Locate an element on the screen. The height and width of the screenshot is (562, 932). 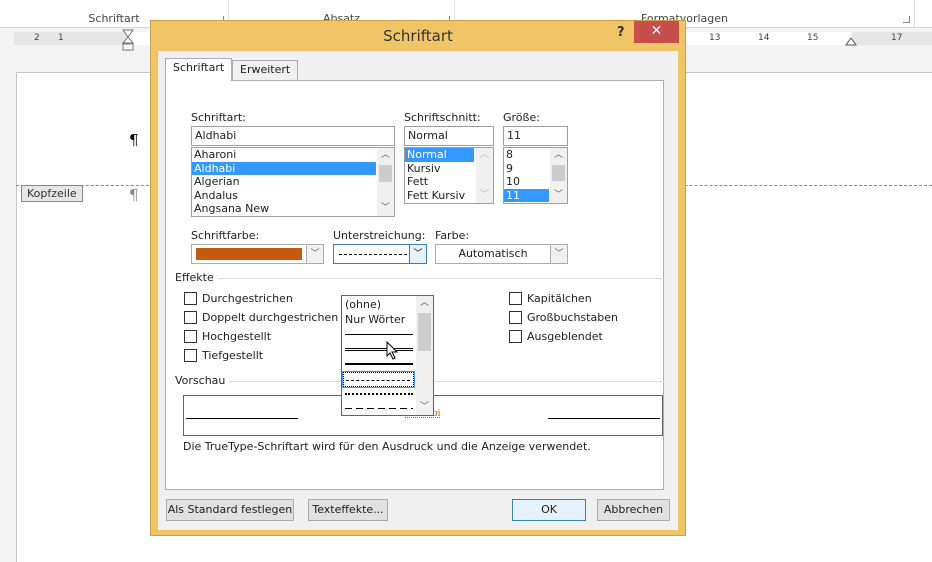
checkbox-double-strikethrough: Doppelt durchgestrichen is located at coordinates (261, 317).